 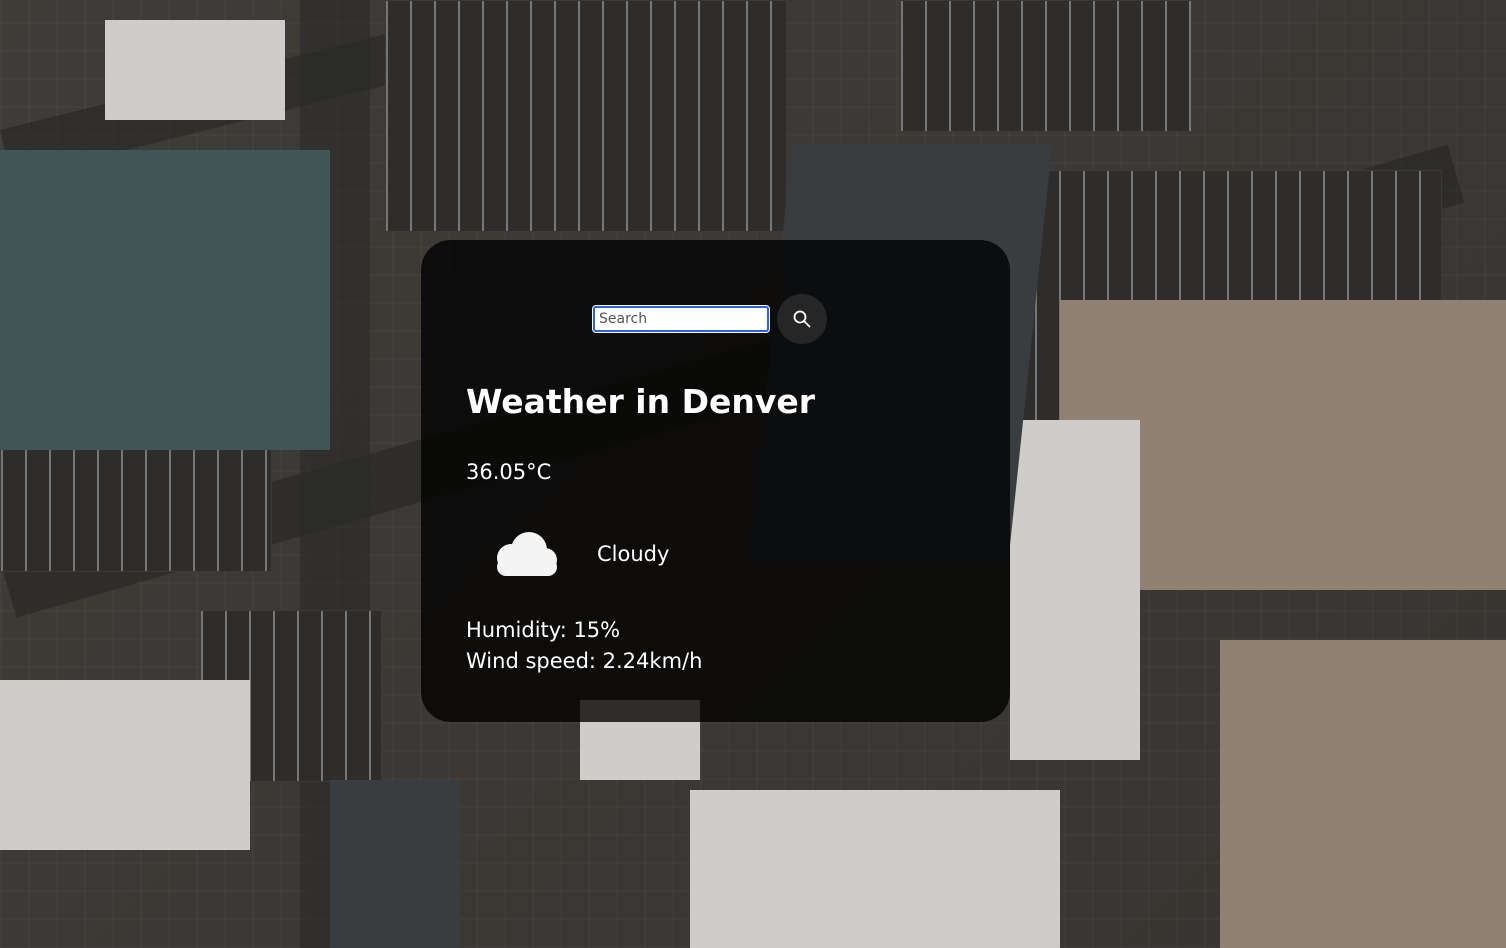 What do you see at coordinates (509, 472) in the screenshot?
I see `temperature: 36.05°C` at bounding box center [509, 472].